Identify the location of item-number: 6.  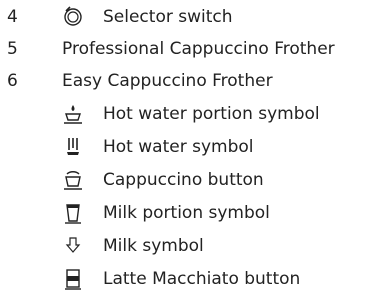
(12, 81).